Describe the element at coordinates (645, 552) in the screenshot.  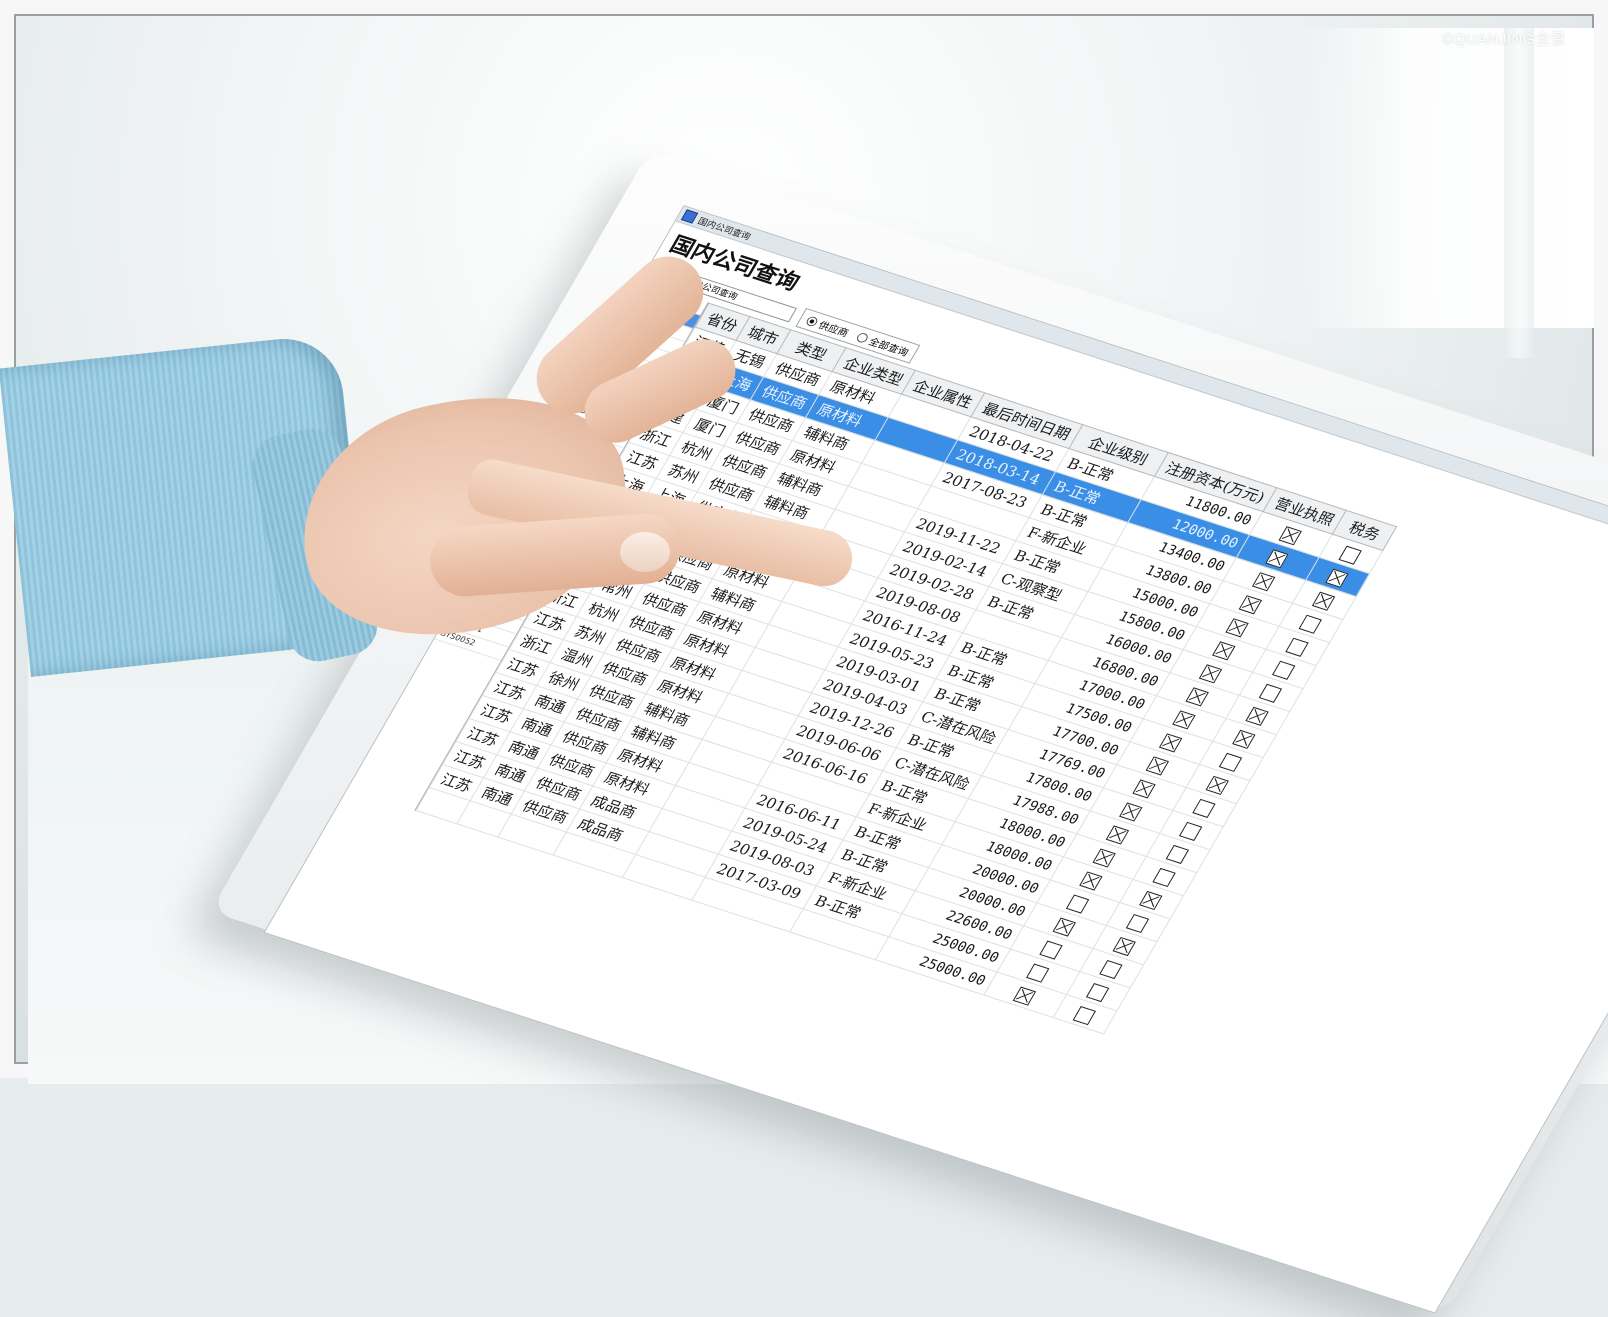
I see `thumb-nail` at that location.